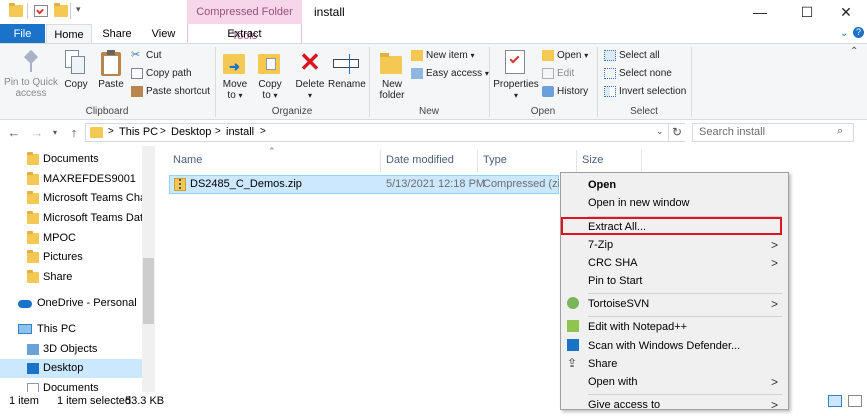 The width and height of the screenshot is (867, 416). I want to click on refresh-icon: ↻, so click(676, 132).